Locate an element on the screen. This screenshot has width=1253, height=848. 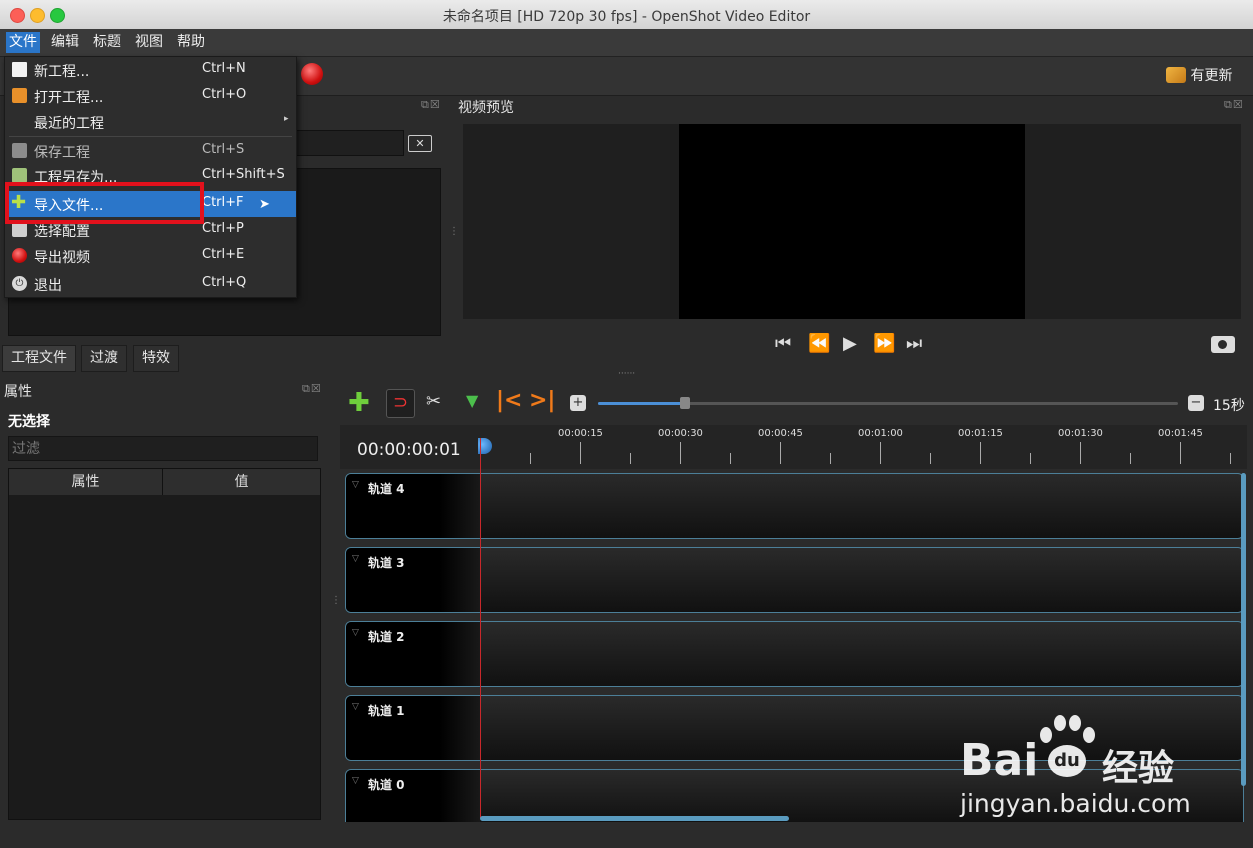
video-frame is located at coordinates (852, 221).